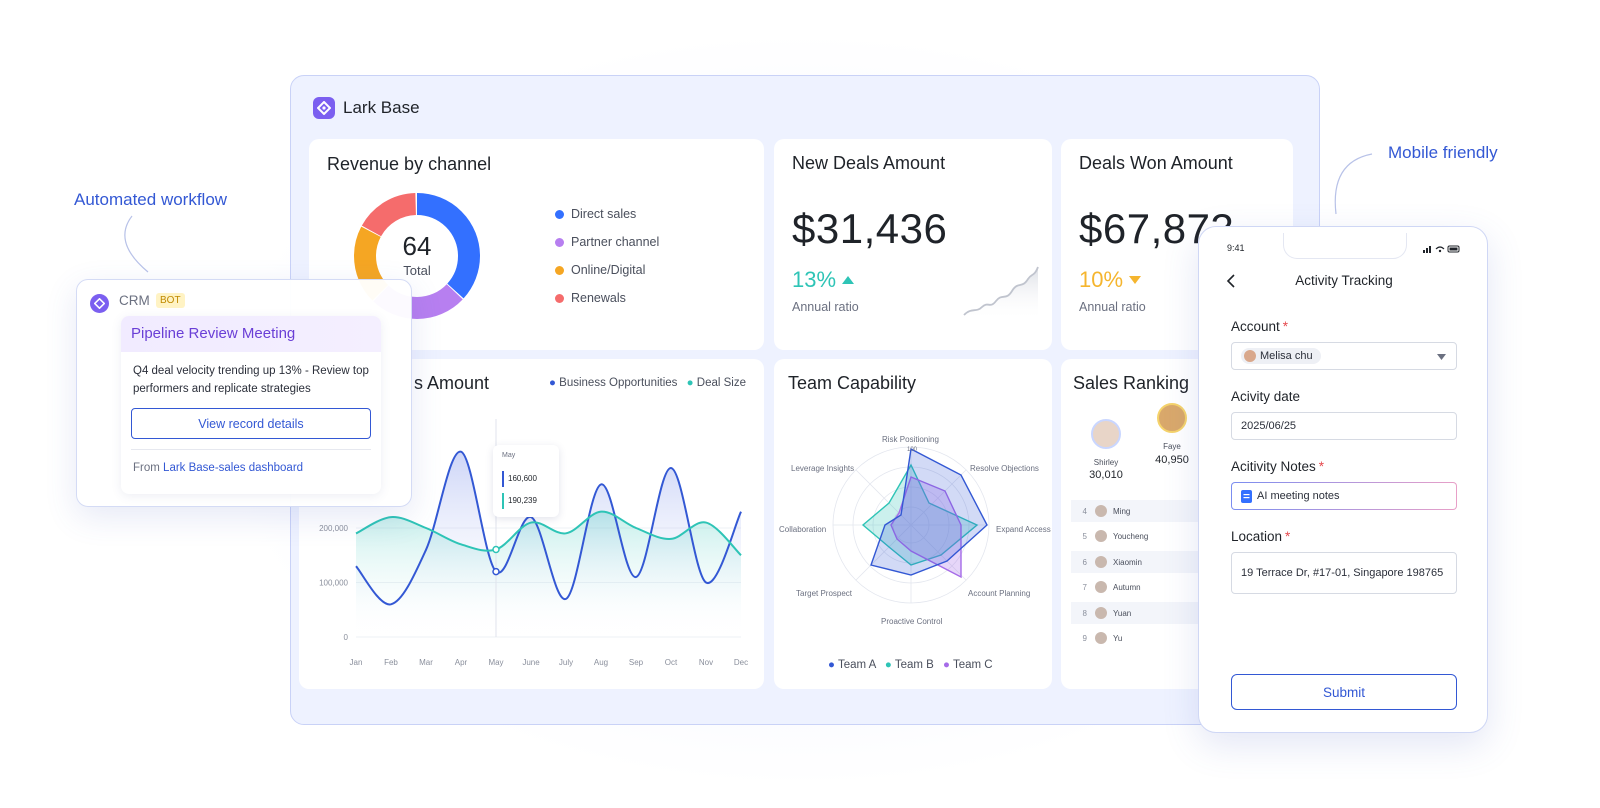 This screenshot has width=1600, height=808. Describe the element at coordinates (1246, 496) in the screenshot. I see `document-icon` at that location.